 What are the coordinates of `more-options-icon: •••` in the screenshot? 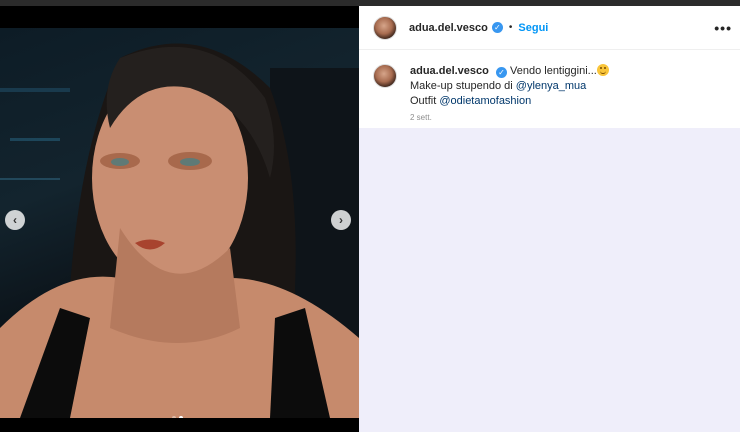 It's located at (723, 28).